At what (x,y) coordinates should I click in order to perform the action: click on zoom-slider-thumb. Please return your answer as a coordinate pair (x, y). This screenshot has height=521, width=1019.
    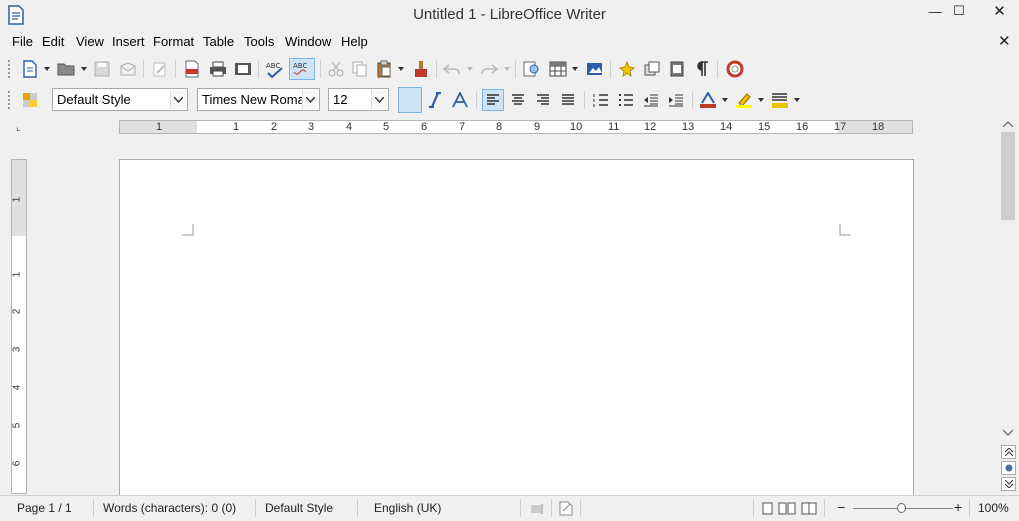
    Looking at the image, I should click on (901, 508).